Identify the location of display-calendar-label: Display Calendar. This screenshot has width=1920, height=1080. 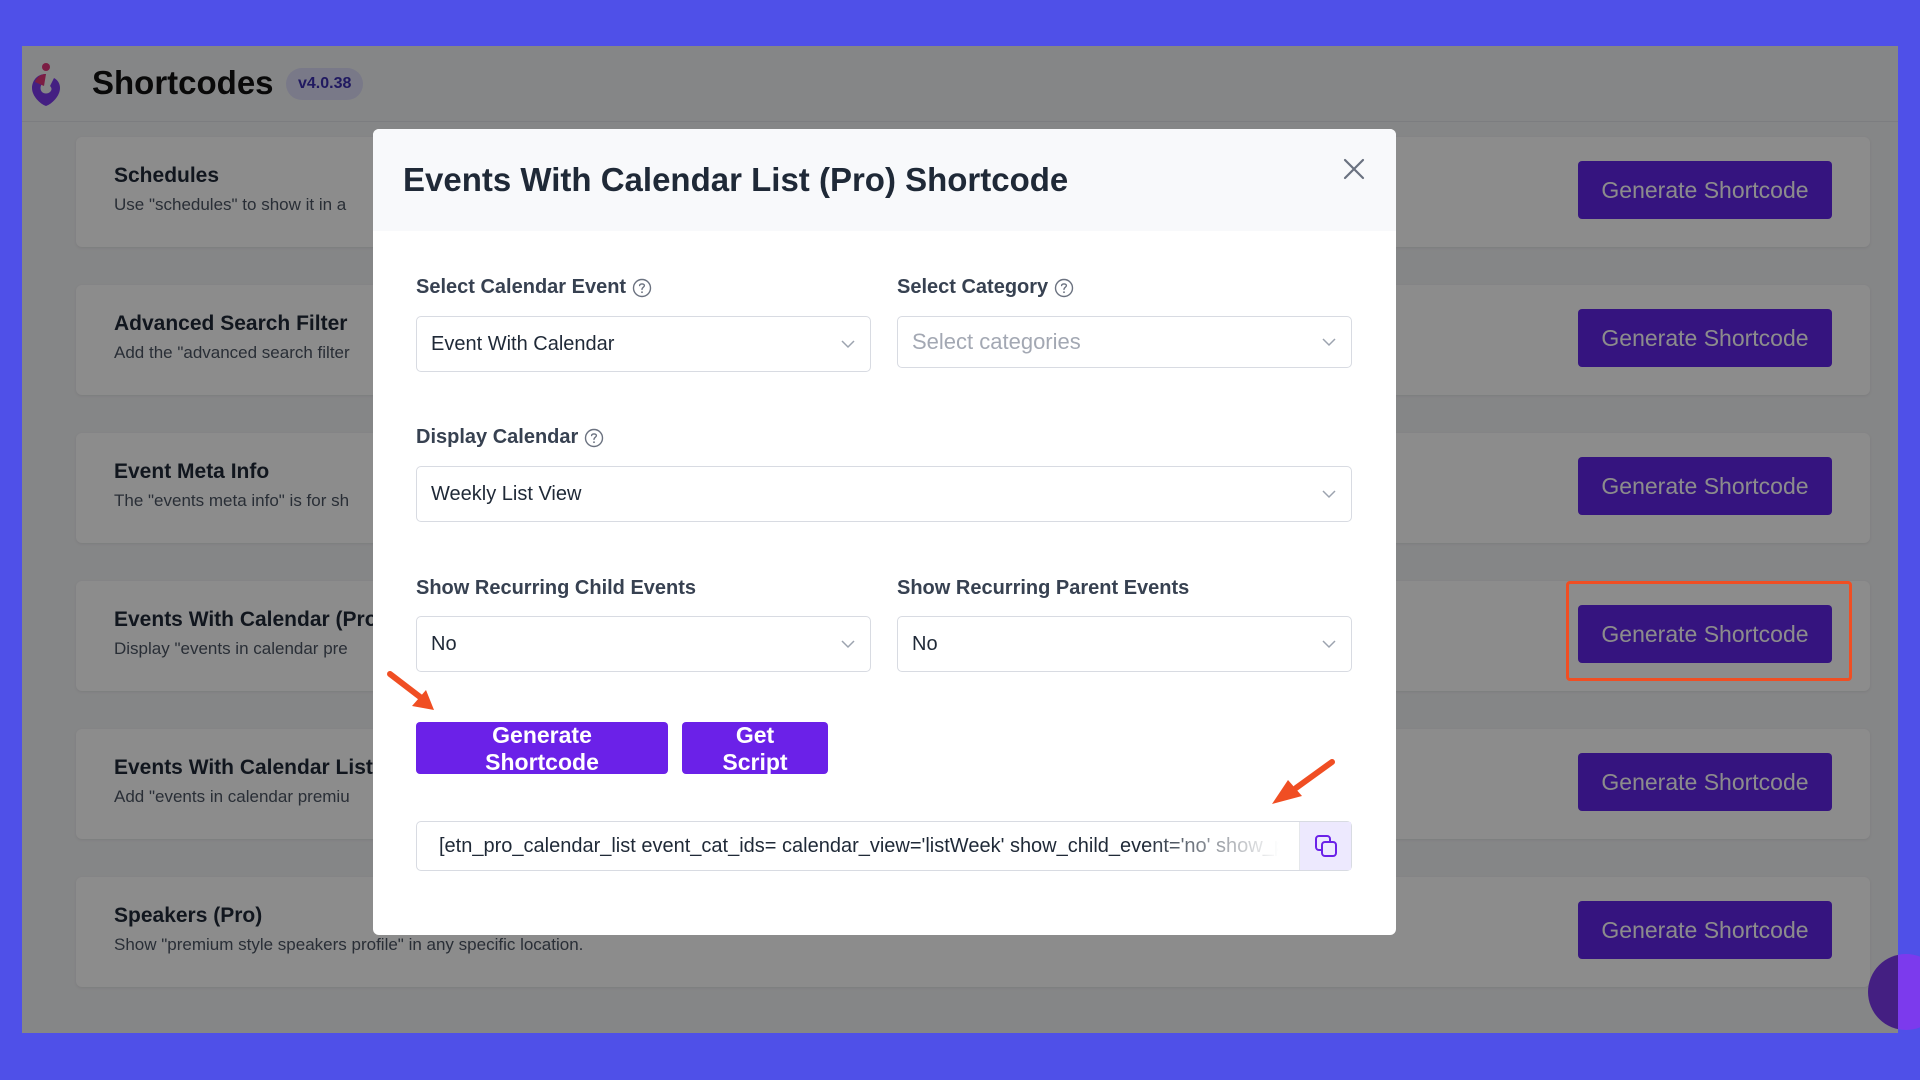
(510, 437).